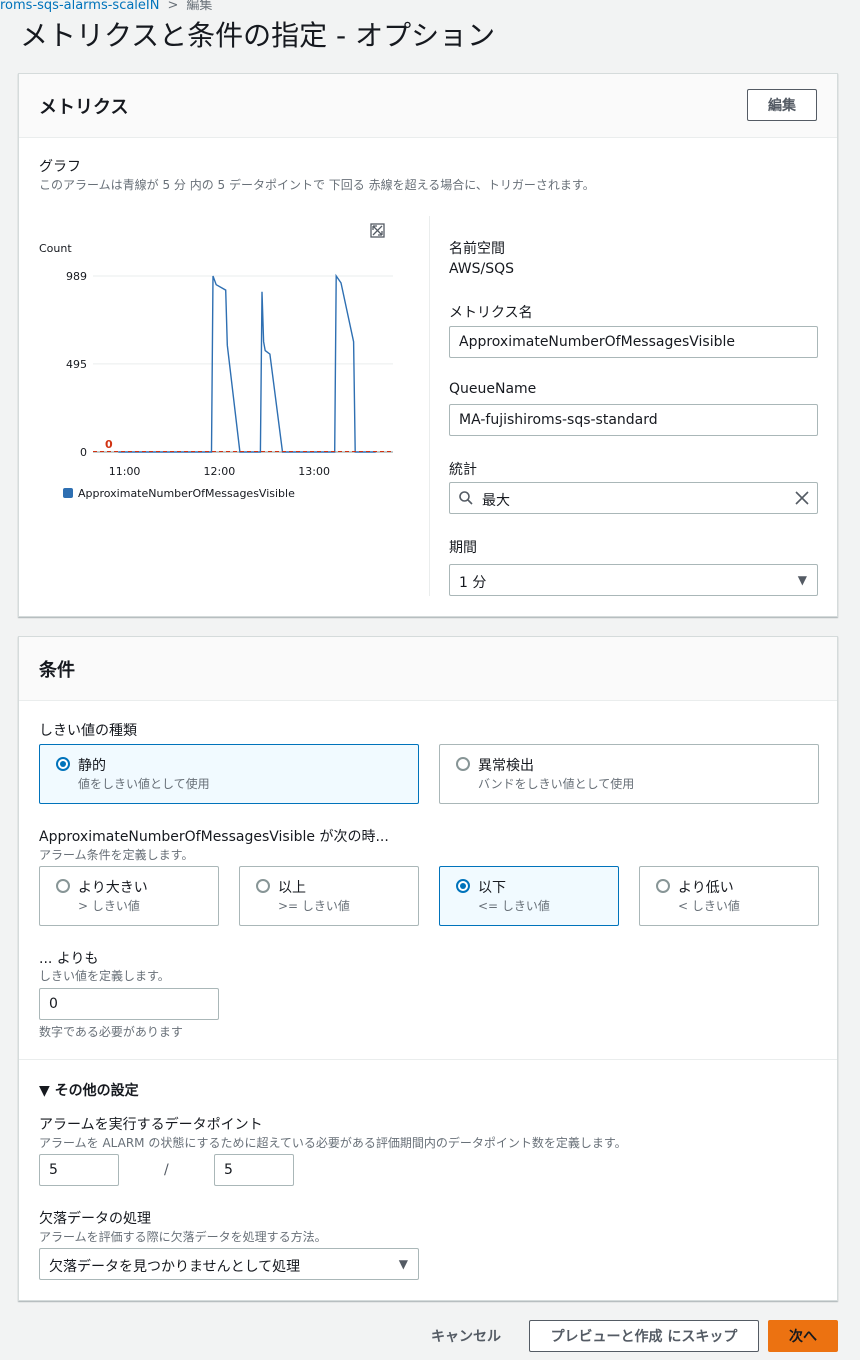 The height and width of the screenshot is (1360, 860). What do you see at coordinates (477, 249) in the screenshot?
I see `namespace-label: 名前空間` at bounding box center [477, 249].